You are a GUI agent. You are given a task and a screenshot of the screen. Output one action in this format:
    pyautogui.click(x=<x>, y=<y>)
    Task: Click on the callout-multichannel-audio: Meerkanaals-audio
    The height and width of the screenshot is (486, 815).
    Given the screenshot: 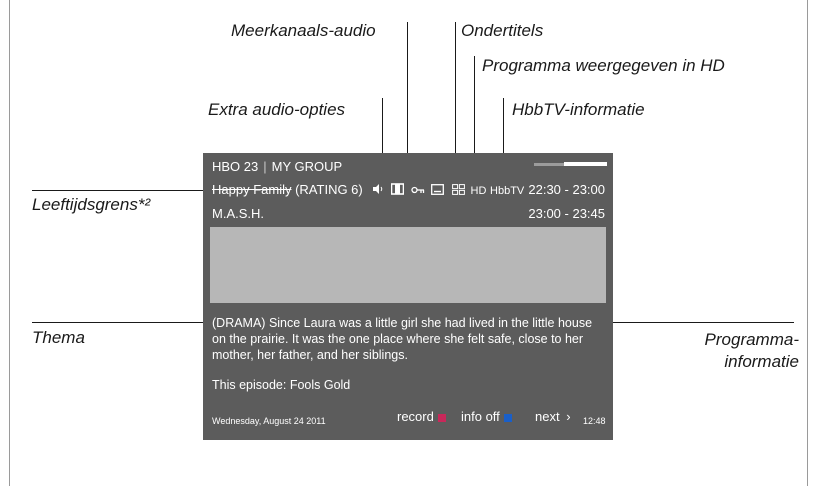 What is the action you would take?
    pyautogui.click(x=303, y=30)
    